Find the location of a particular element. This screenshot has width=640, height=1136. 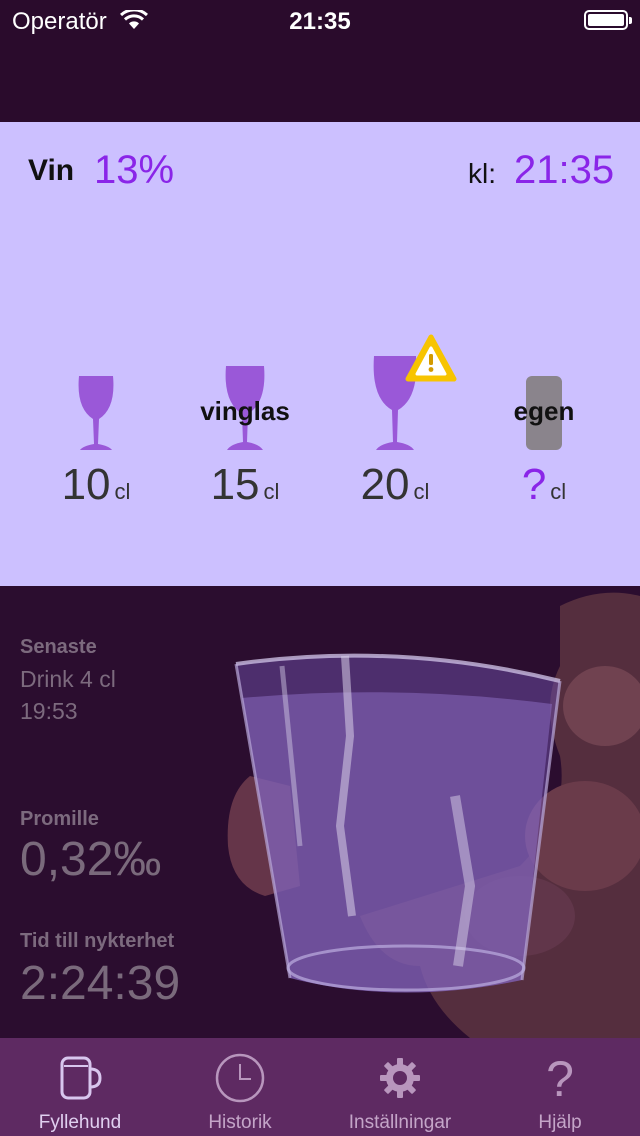

tab-hjalp: ? Hjälp is located at coordinates (560, 1087).